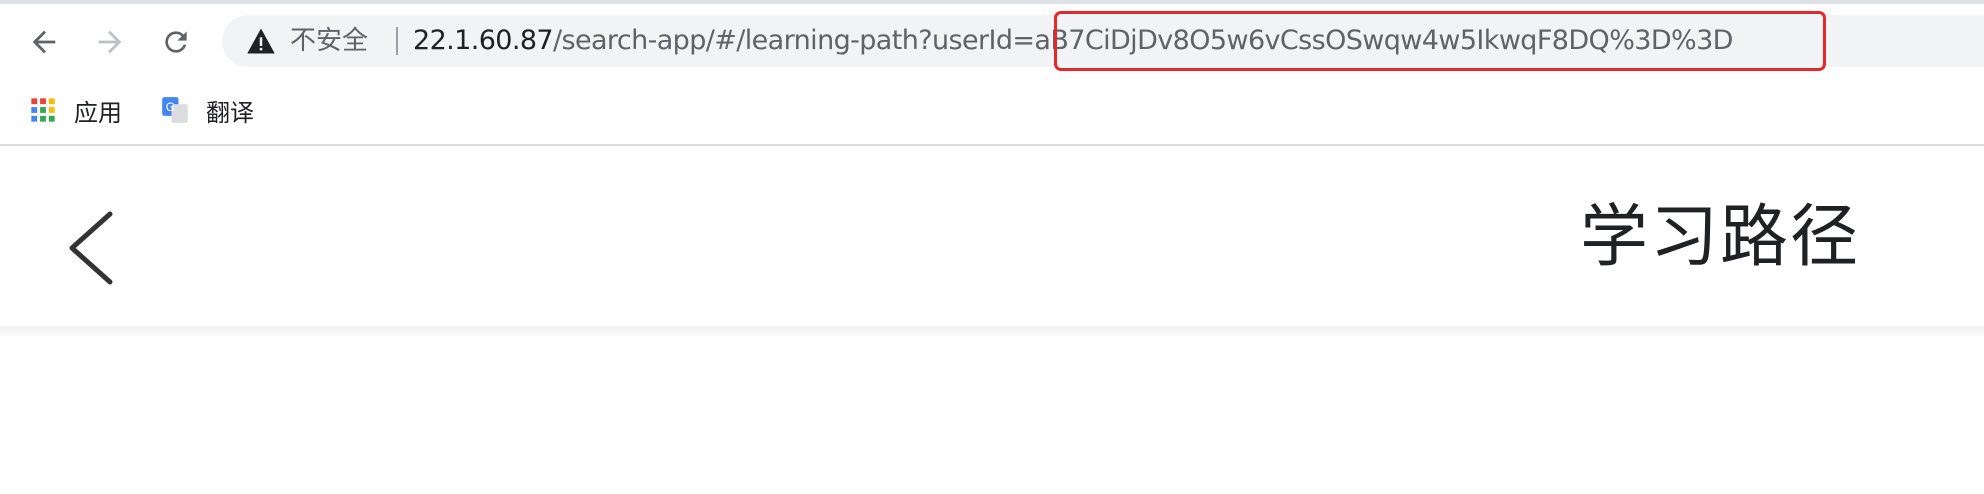 The height and width of the screenshot is (494, 1984). I want to click on bookmark-apps: 应用, so click(75, 110).